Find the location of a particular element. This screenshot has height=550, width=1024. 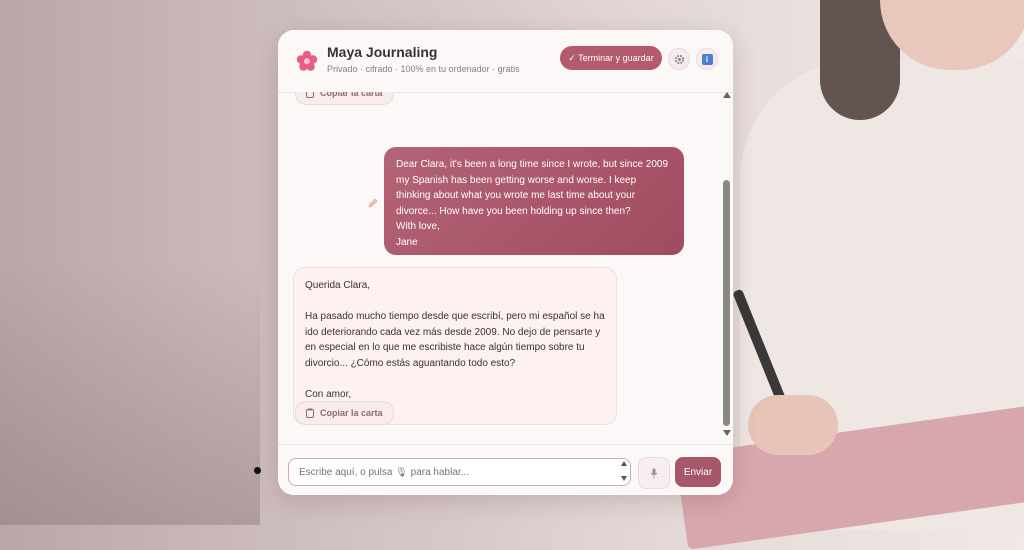

microphone-button is located at coordinates (654, 473).